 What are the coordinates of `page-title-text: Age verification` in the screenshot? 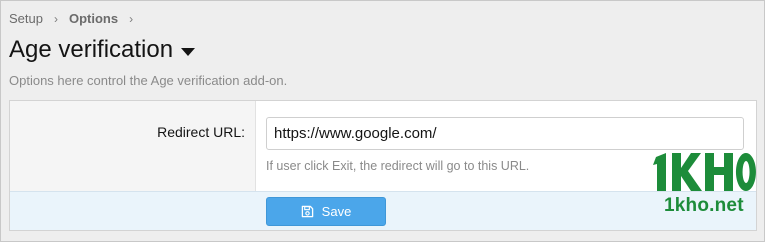 It's located at (91, 49).